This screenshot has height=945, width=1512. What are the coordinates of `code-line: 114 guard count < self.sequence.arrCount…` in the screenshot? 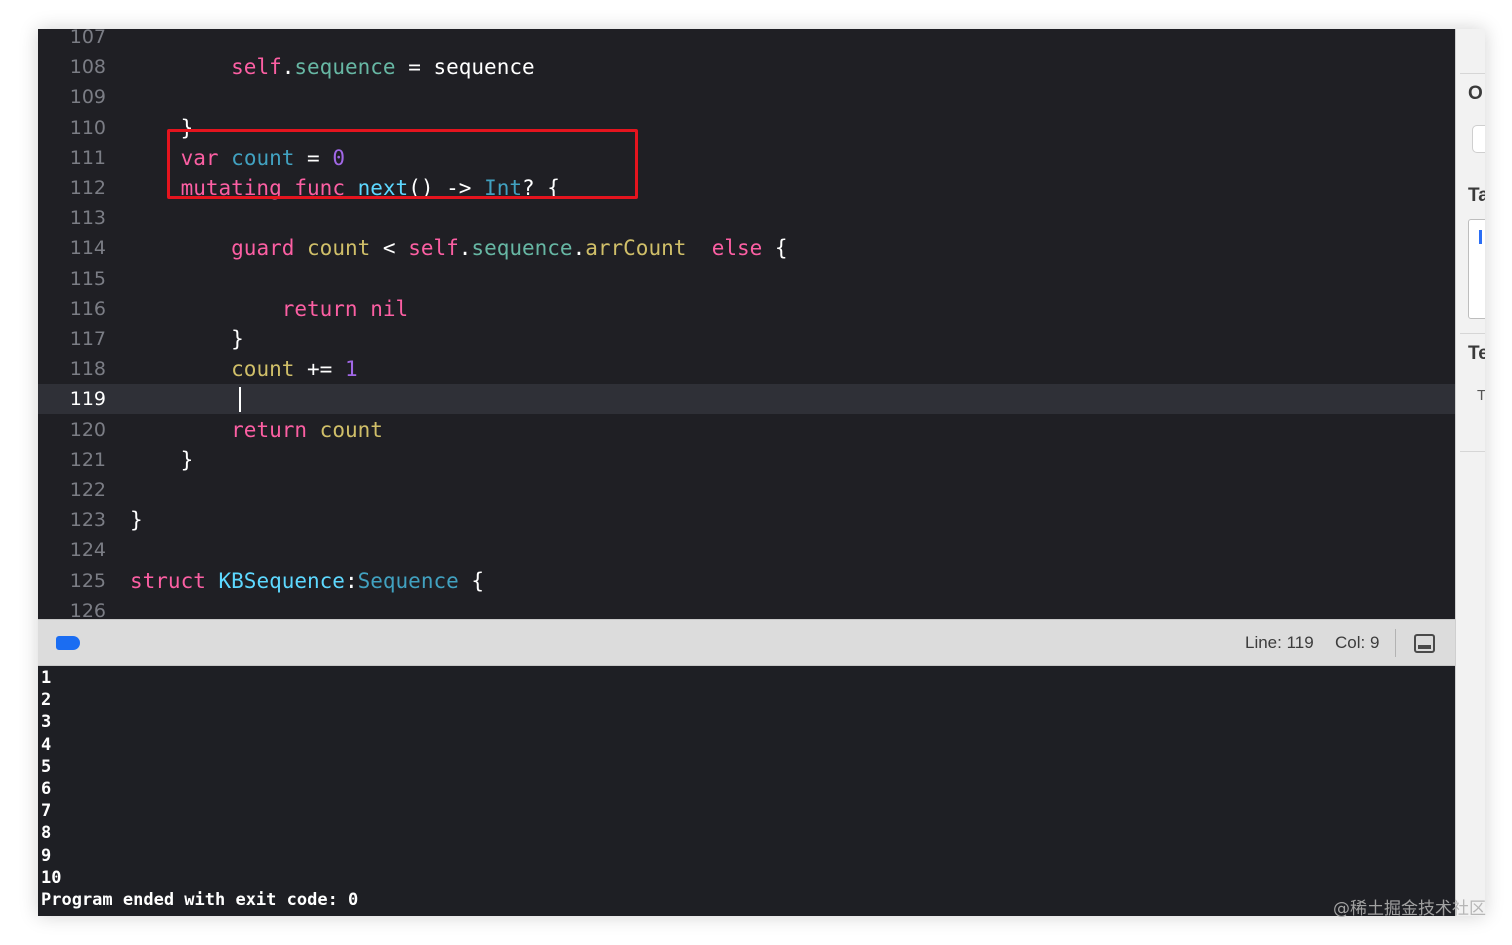 It's located at (746, 248).